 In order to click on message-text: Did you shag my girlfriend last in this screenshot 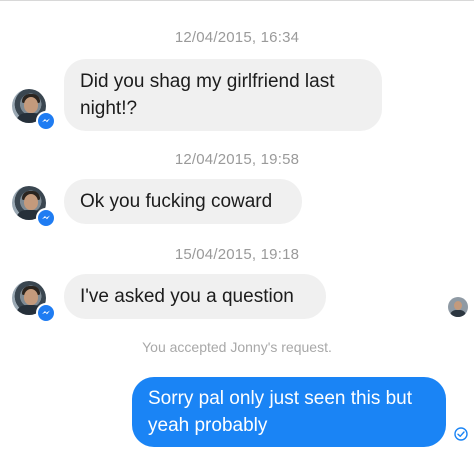, I will do `click(207, 81)`.